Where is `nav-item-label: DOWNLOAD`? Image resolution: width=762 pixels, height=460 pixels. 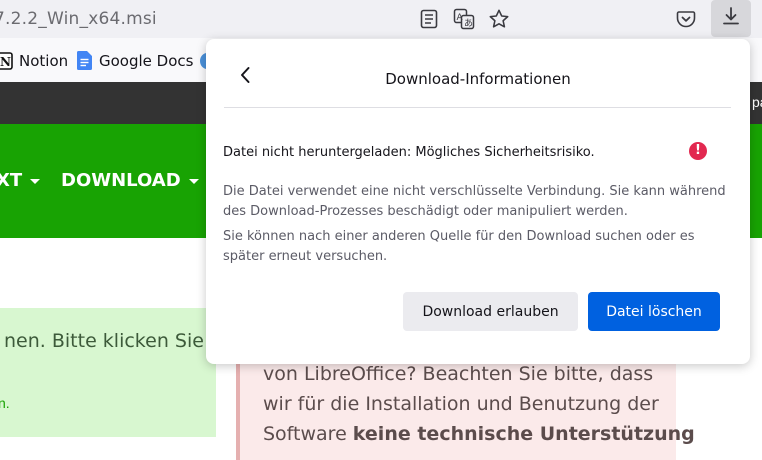
nav-item-label: DOWNLOAD is located at coordinates (121, 180).